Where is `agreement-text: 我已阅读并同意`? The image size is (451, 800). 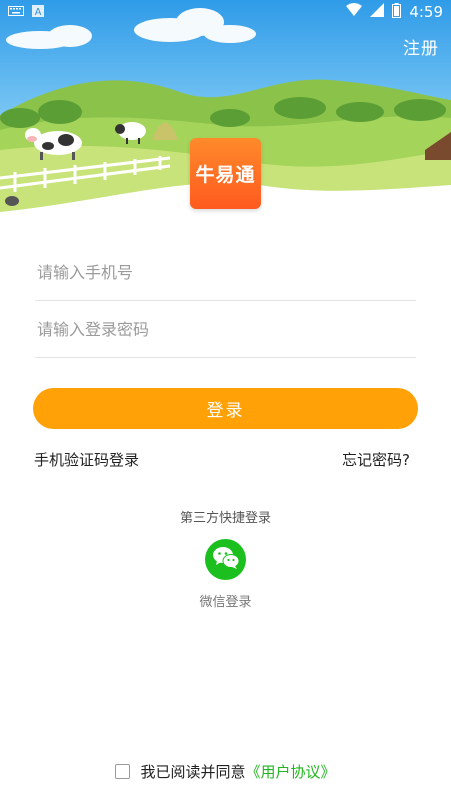
agreement-text: 我已阅读并同意 is located at coordinates (193, 772).